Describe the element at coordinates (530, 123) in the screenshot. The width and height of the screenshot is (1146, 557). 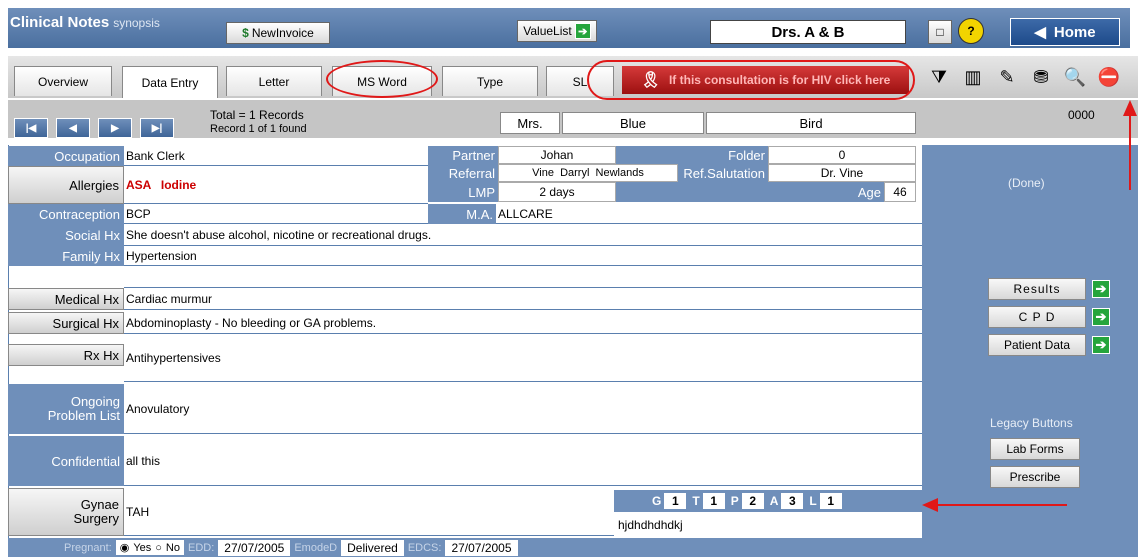
I see `patient-title: Mrs.` at that location.